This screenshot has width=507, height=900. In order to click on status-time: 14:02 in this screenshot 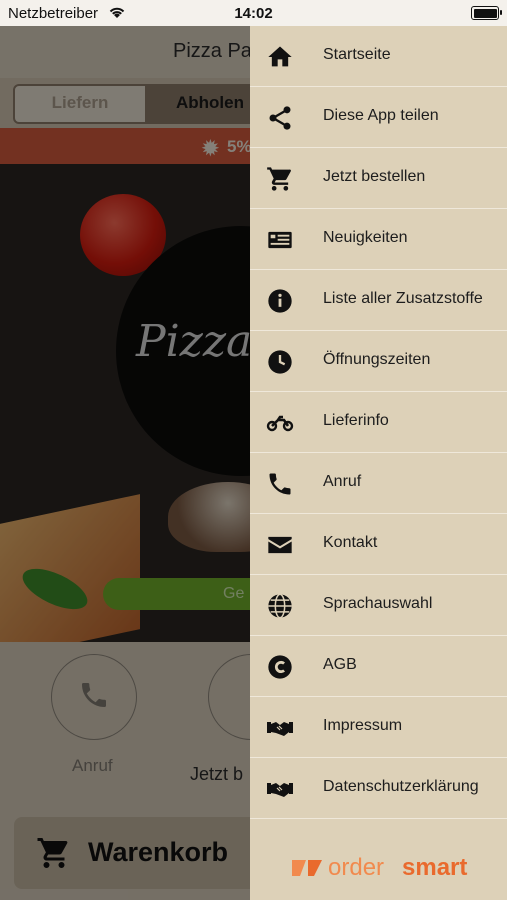, I will do `click(253, 13)`.